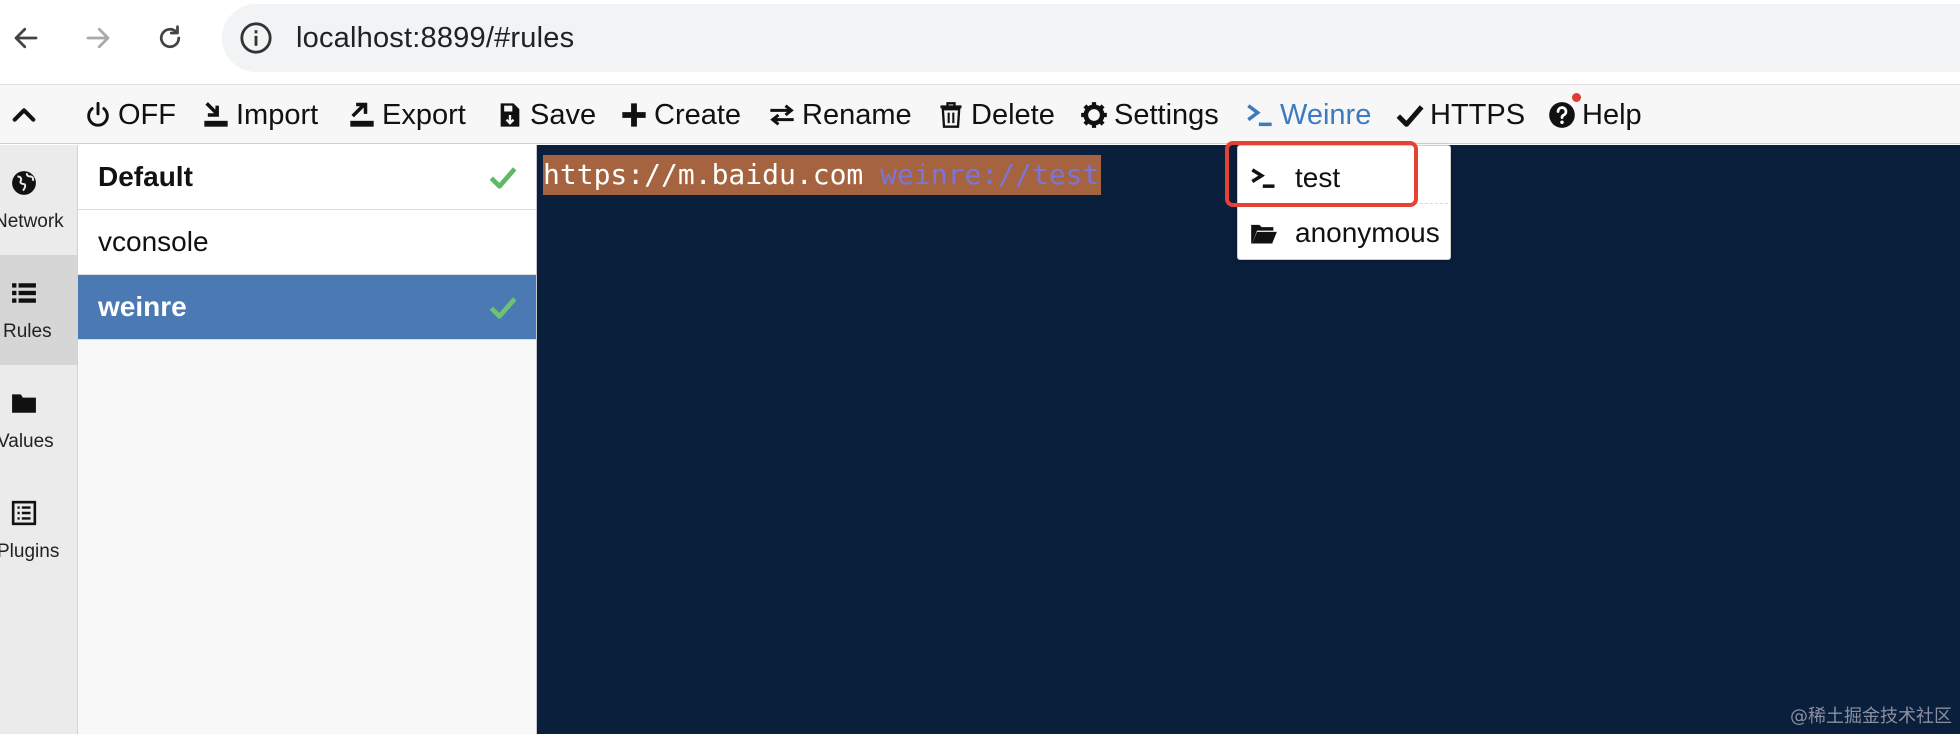 The height and width of the screenshot is (734, 1960). What do you see at coordinates (698, 114) in the screenshot?
I see `toolbar-create-label: Create` at bounding box center [698, 114].